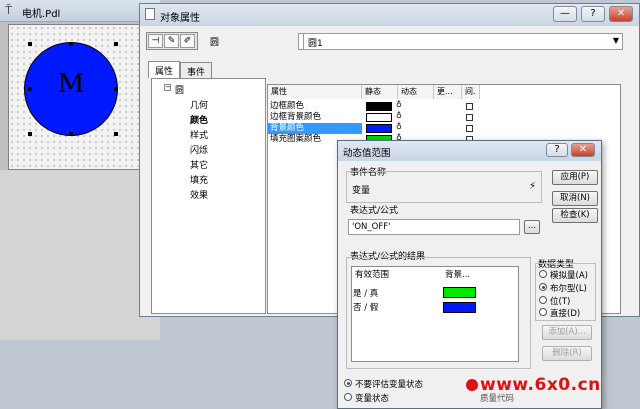 The image size is (640, 409). What do you see at coordinates (444, 187) in the screenshot?
I see `event-name-group` at bounding box center [444, 187].